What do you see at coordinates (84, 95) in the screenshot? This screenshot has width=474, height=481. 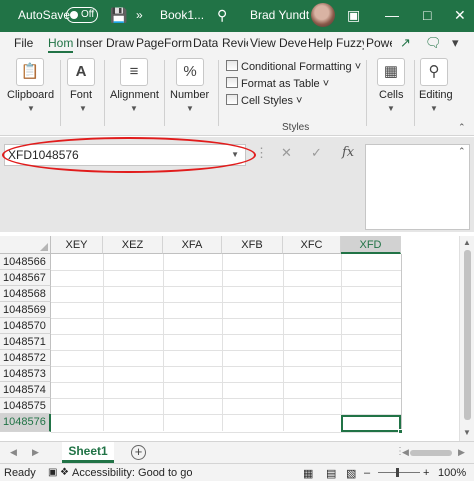 I see `font-group: A Font ▼` at bounding box center [84, 95].